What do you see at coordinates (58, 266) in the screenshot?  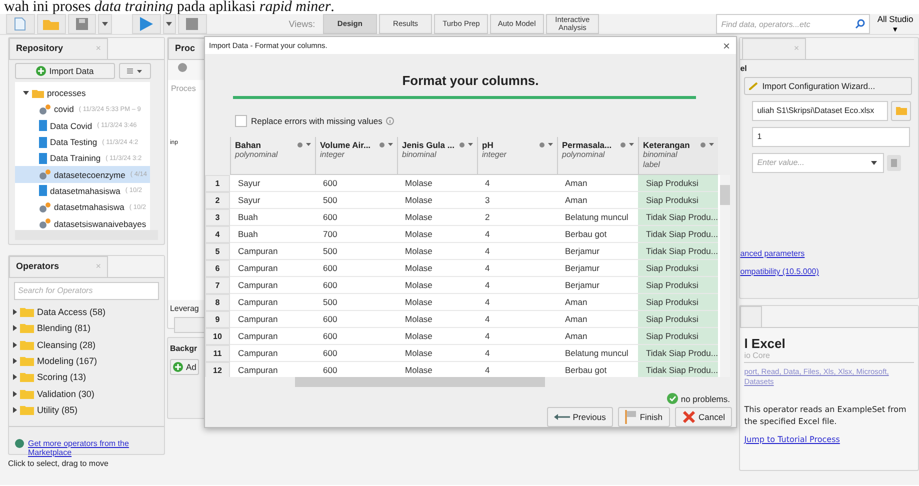 I see `operators-tab: Operators ×` at bounding box center [58, 266].